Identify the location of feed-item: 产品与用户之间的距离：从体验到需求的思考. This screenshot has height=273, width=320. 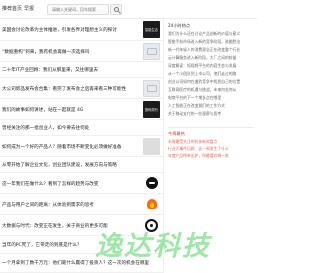
(81, 204).